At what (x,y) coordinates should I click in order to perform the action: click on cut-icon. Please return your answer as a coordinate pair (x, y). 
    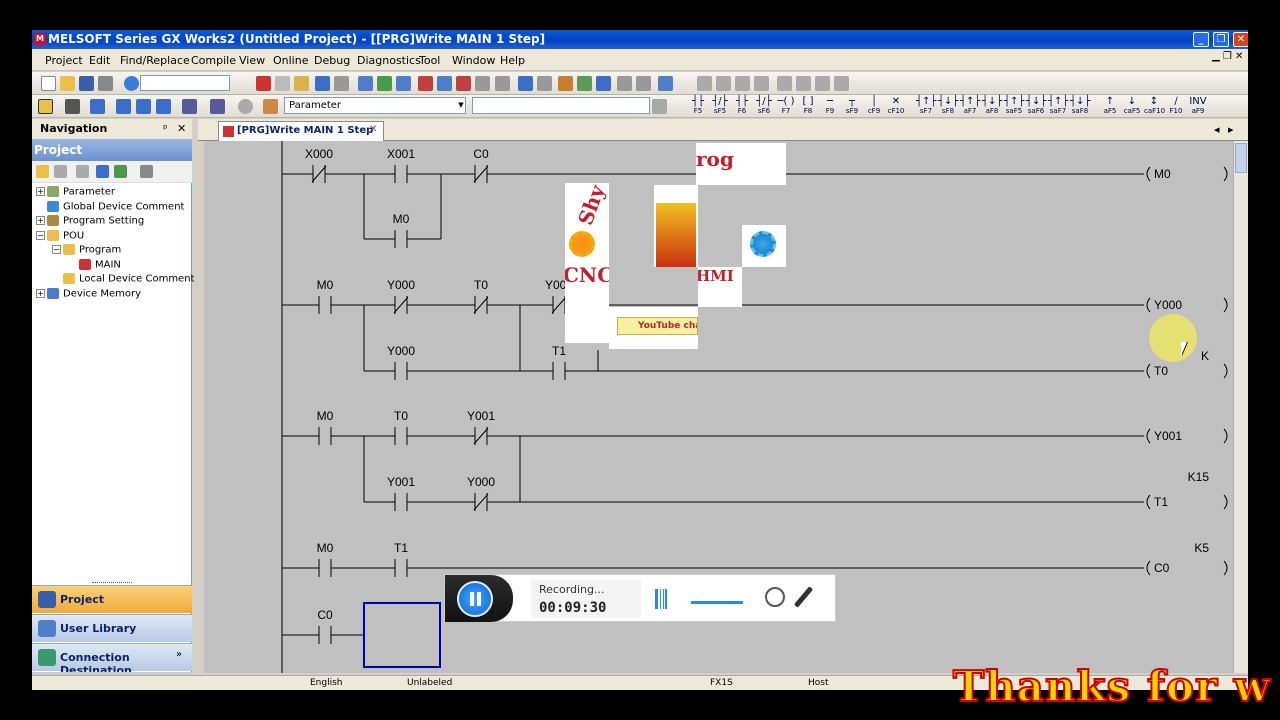
    Looking at the image, I should click on (263, 83).